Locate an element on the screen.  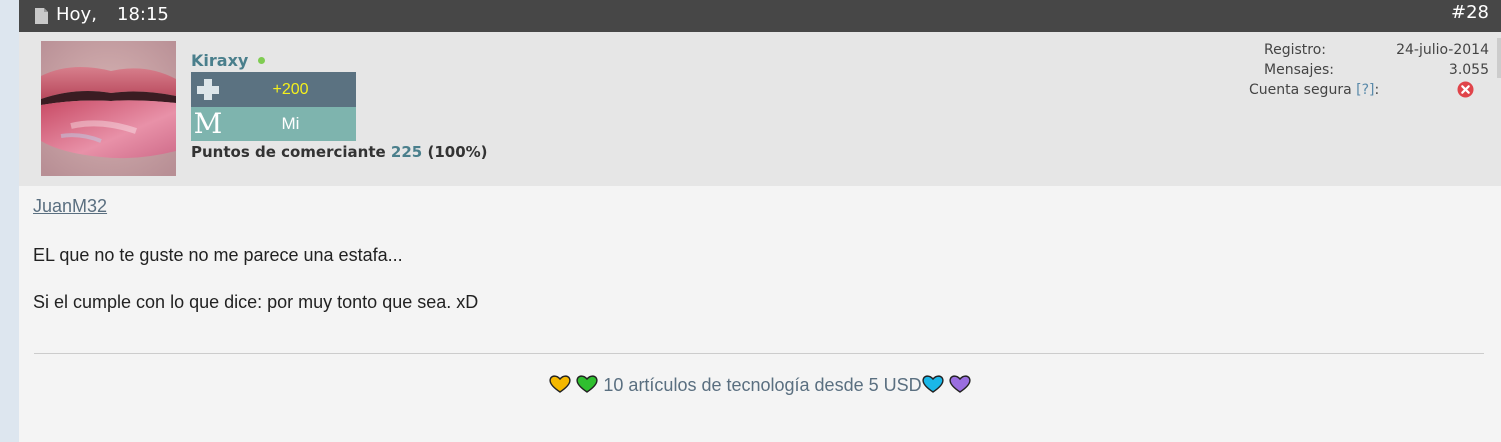
cuenta-segura-help-link: [?] is located at coordinates (1365, 90).